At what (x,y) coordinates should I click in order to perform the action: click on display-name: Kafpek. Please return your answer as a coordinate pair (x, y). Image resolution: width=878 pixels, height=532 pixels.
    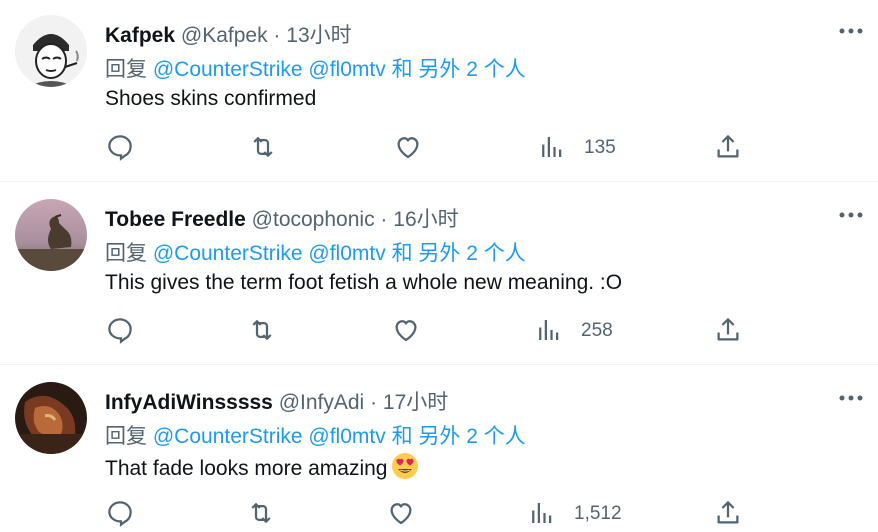
    Looking at the image, I should click on (140, 35).